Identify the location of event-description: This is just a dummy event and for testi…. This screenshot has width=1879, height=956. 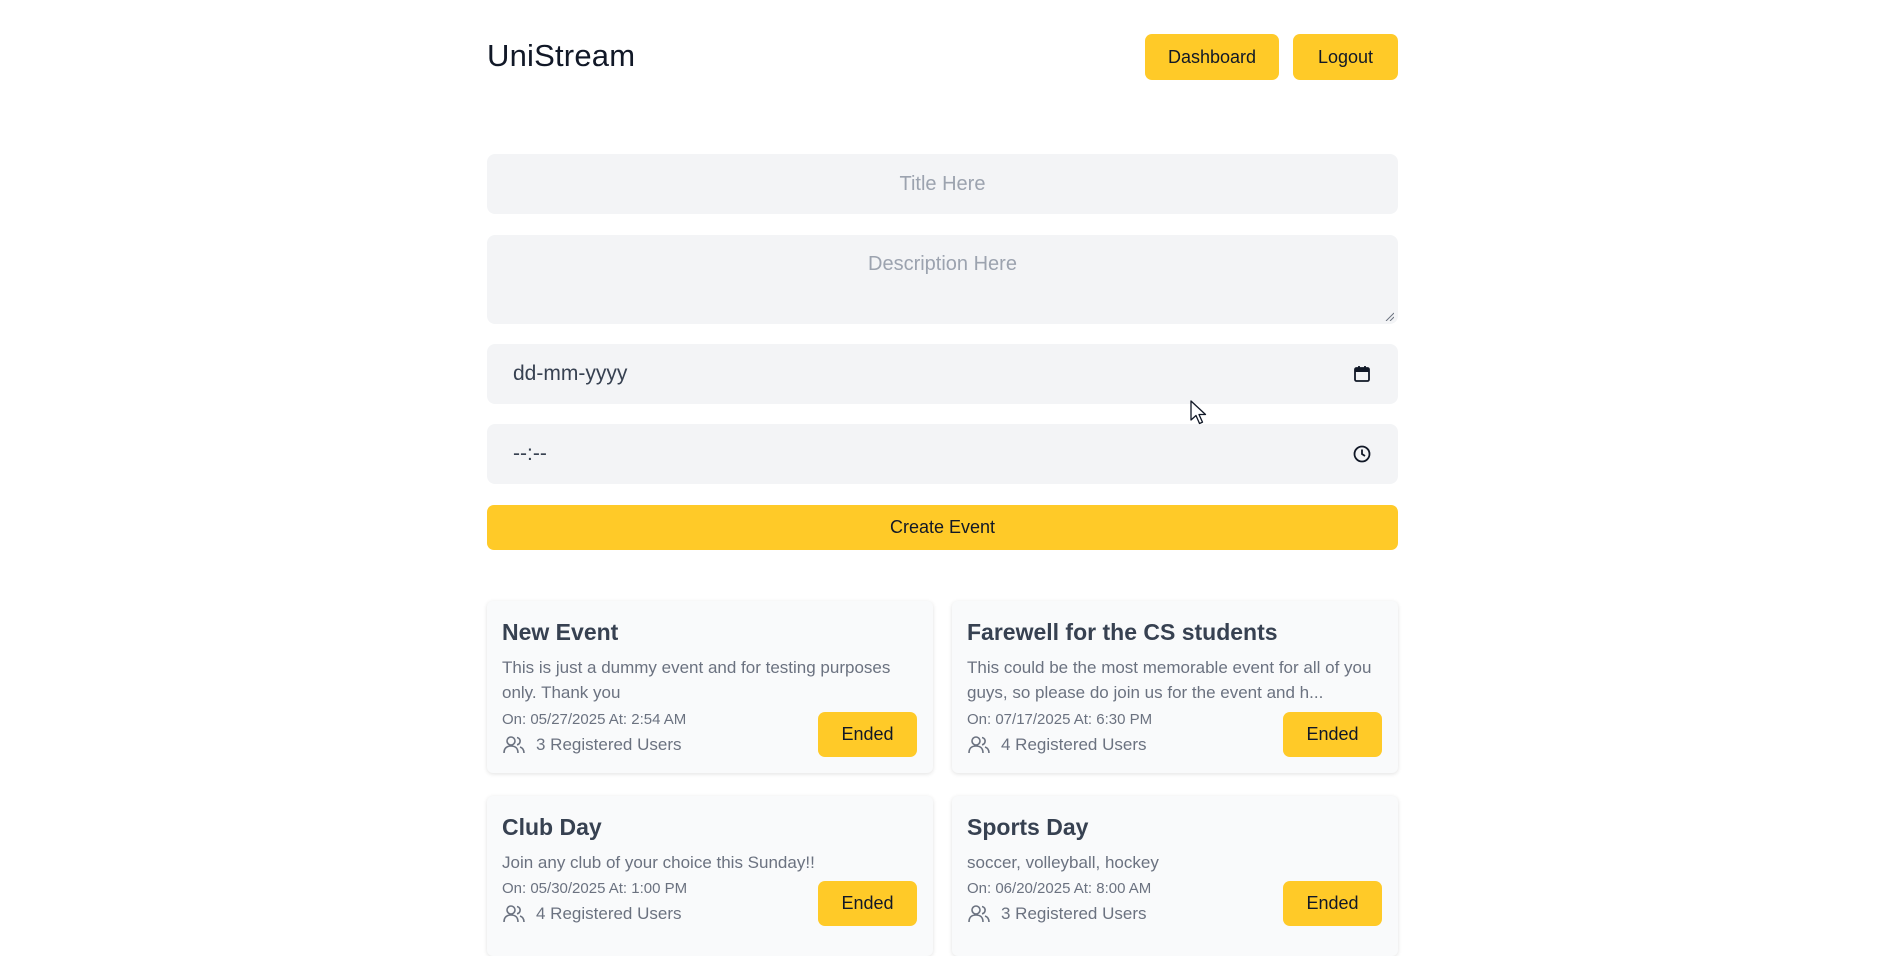
(696, 680).